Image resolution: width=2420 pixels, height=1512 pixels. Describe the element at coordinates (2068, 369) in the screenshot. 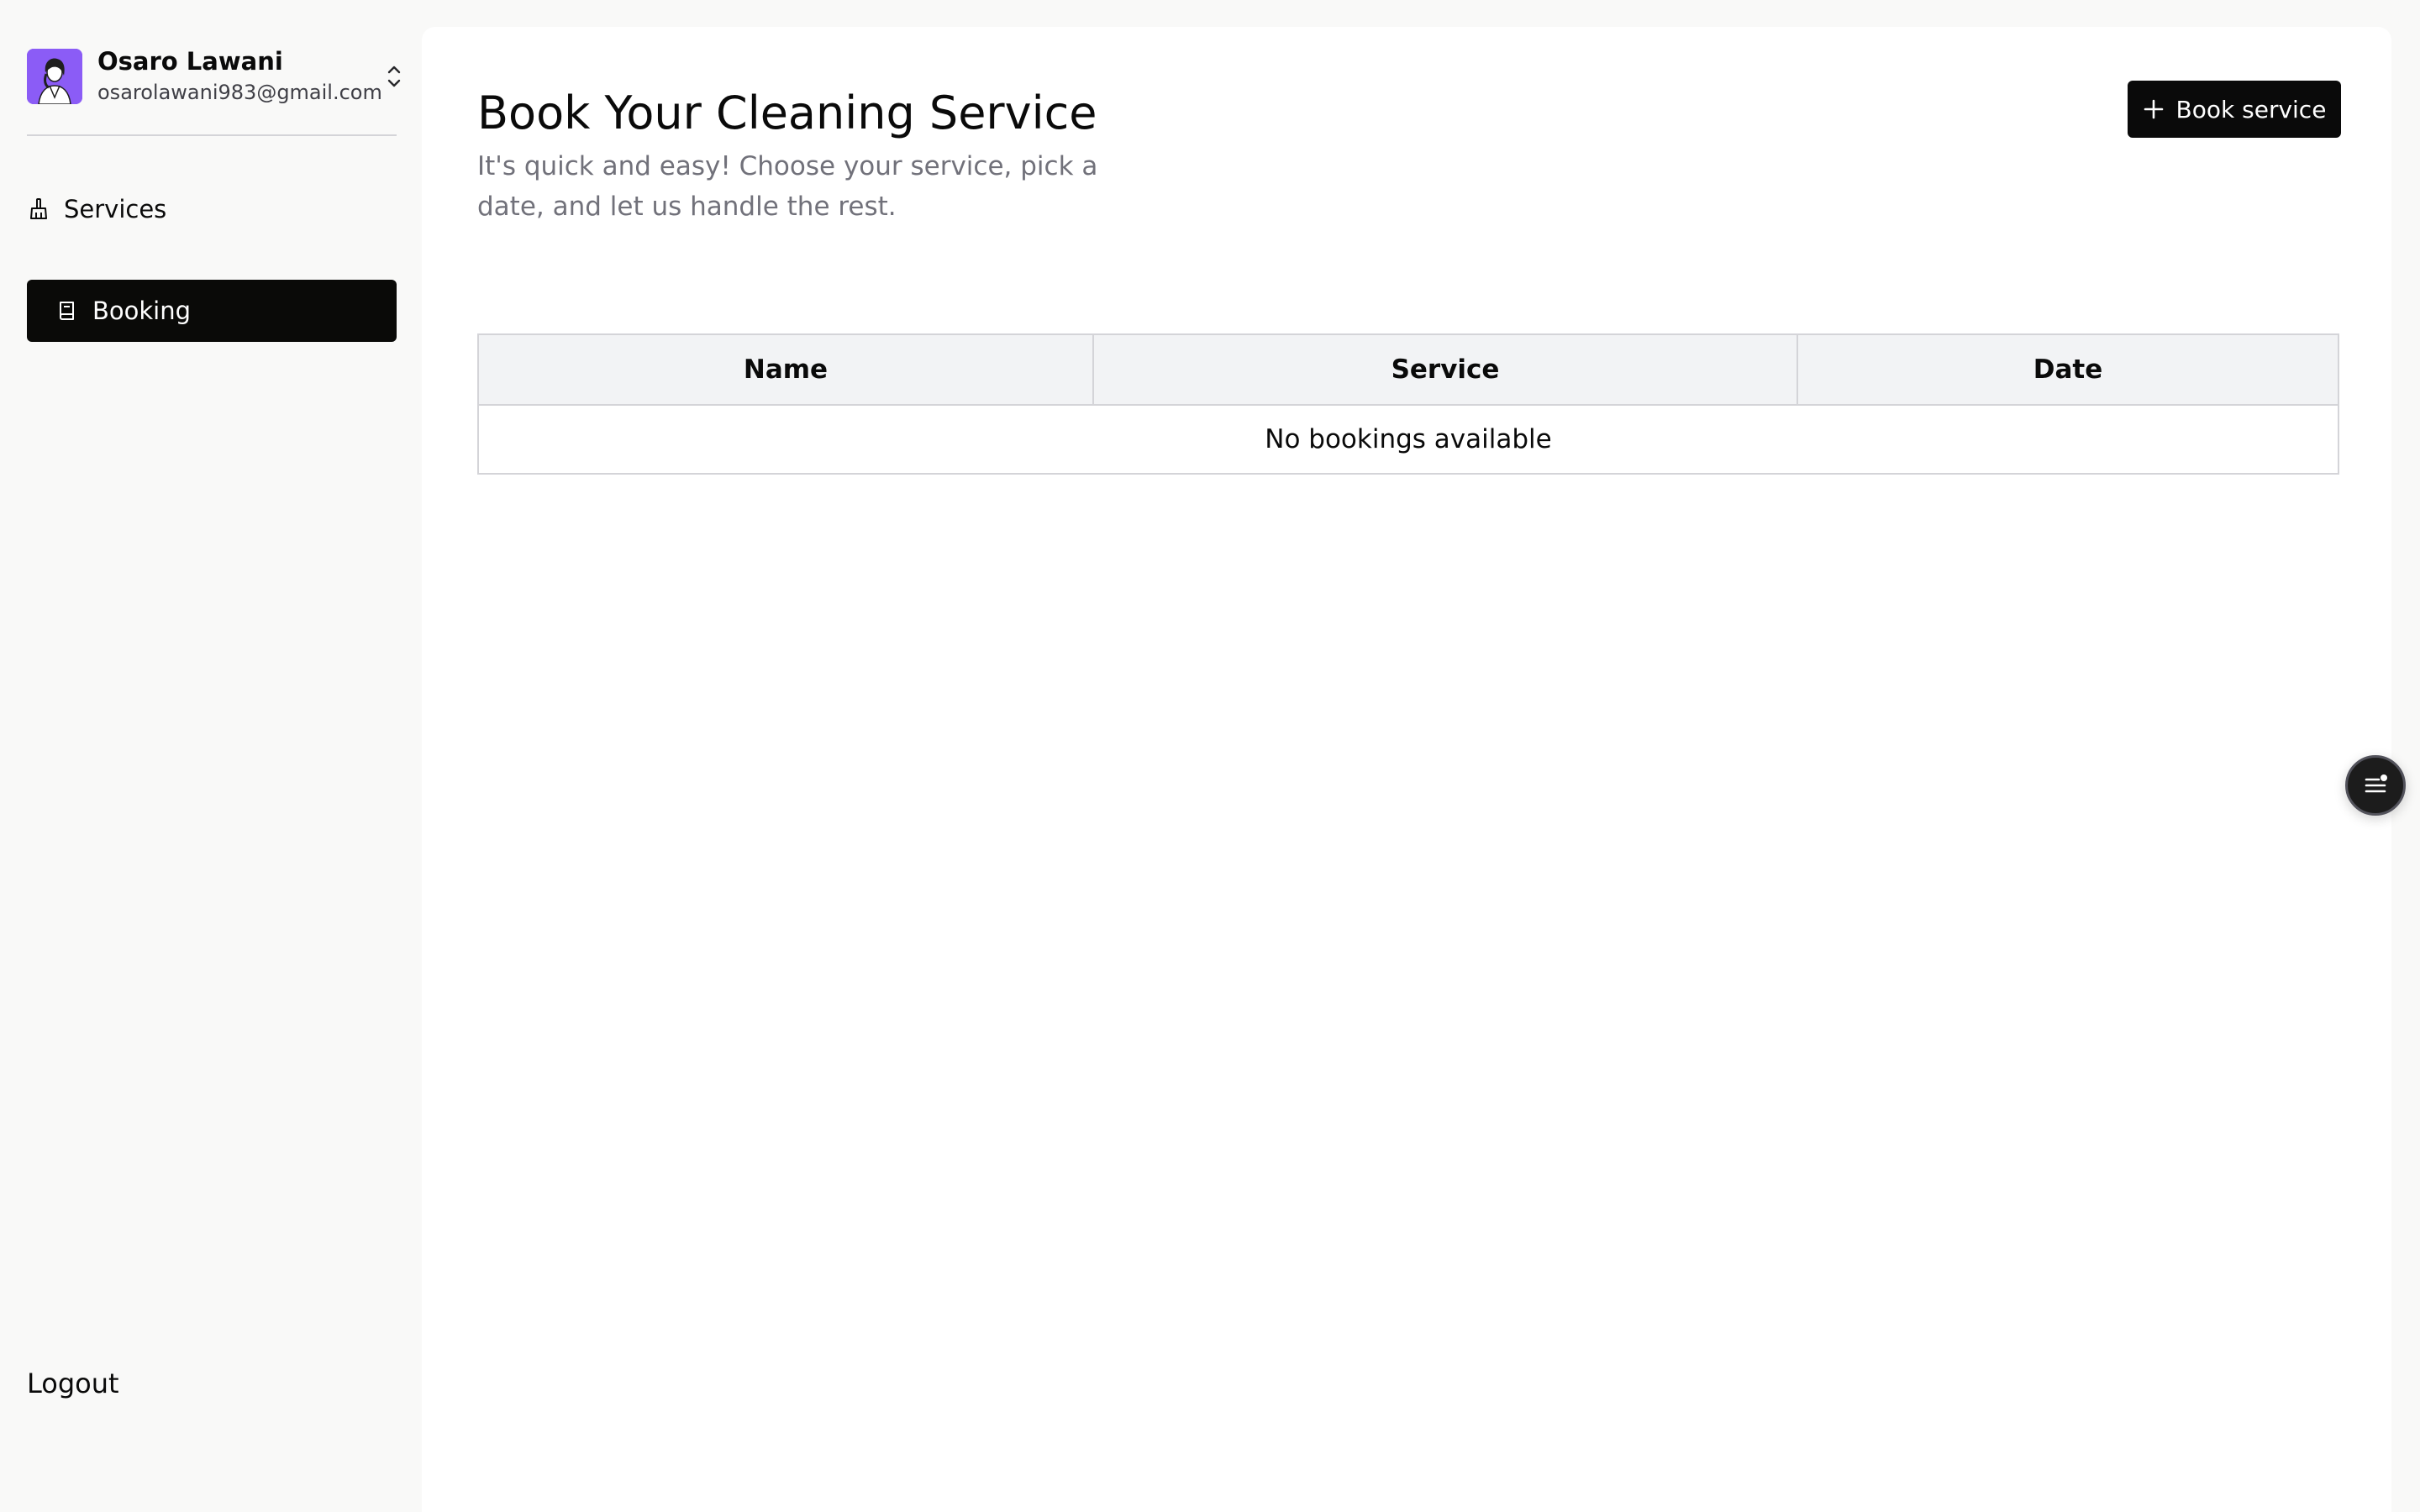

I see `column-header-date: Date` at that location.